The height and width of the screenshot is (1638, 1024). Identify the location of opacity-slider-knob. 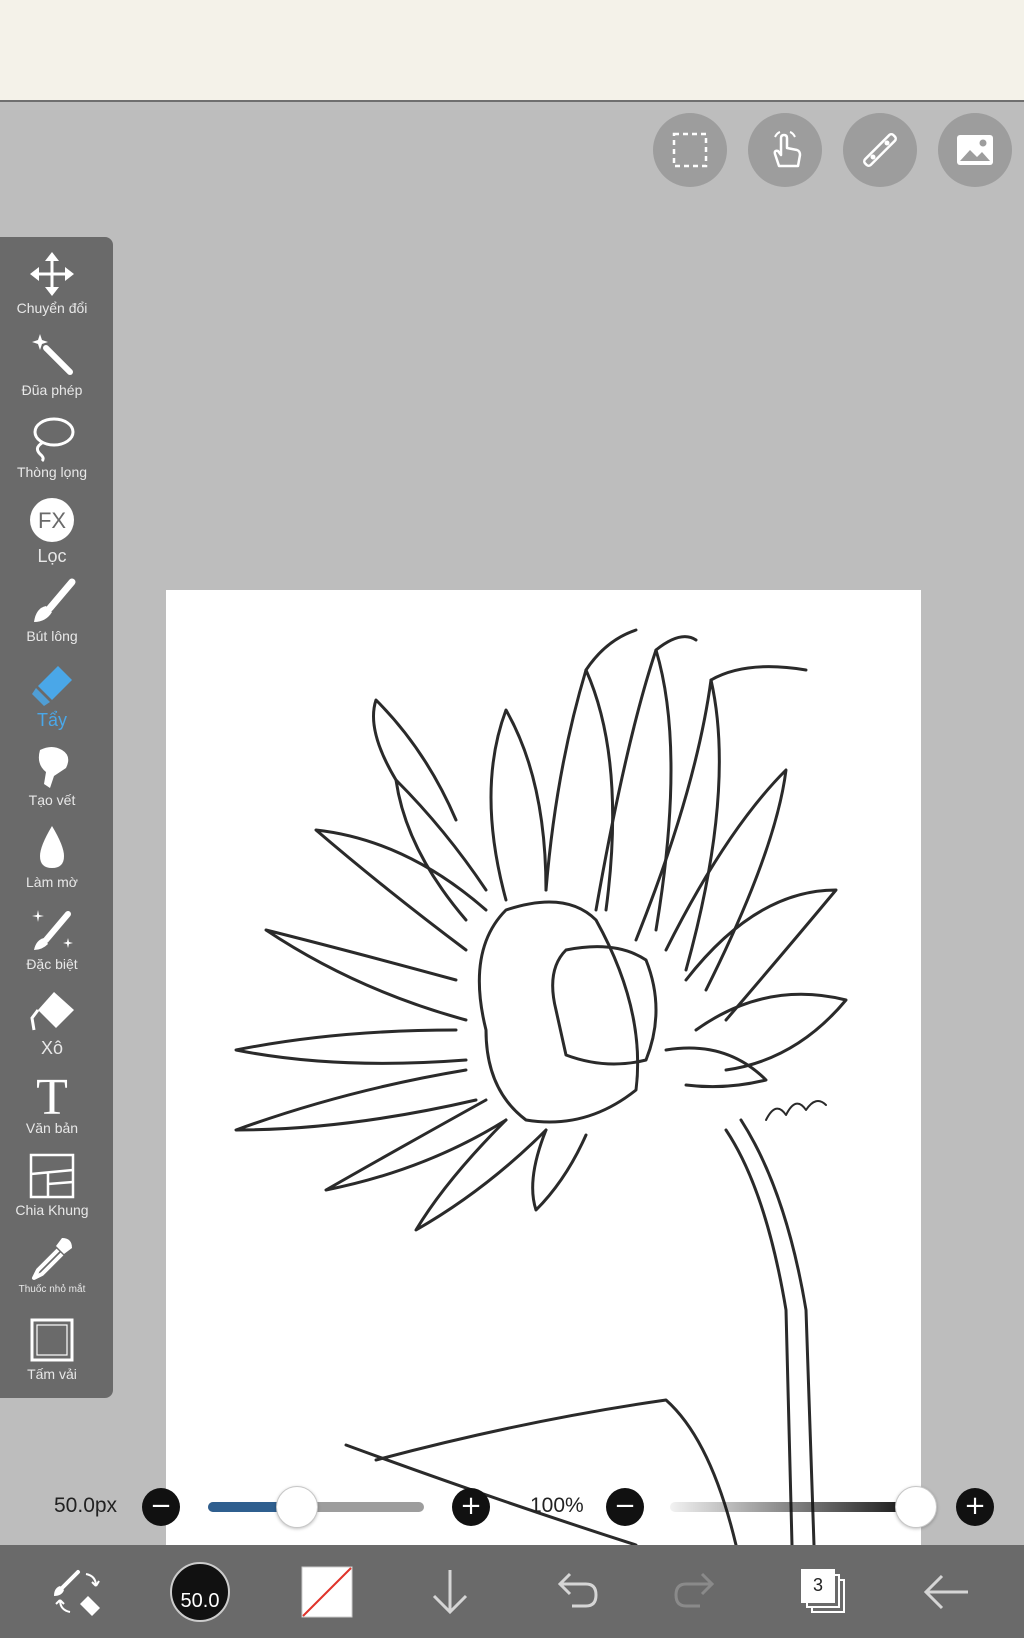
(916, 1507).